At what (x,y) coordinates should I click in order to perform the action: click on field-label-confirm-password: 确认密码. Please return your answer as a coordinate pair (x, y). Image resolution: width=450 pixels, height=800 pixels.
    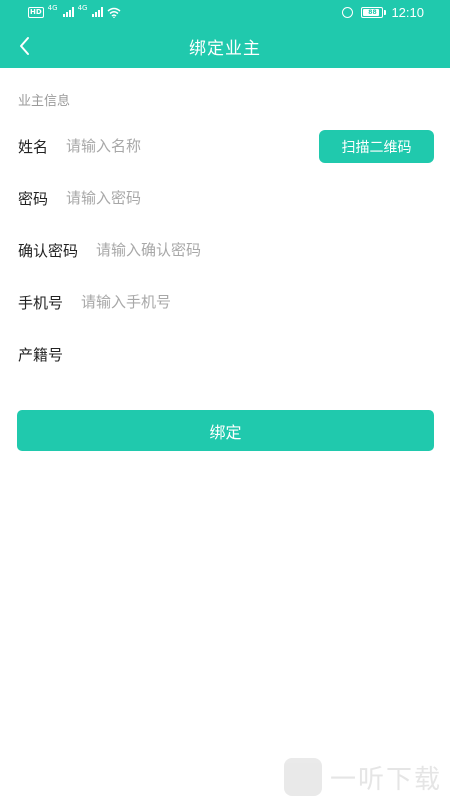
    Looking at the image, I should click on (48, 250).